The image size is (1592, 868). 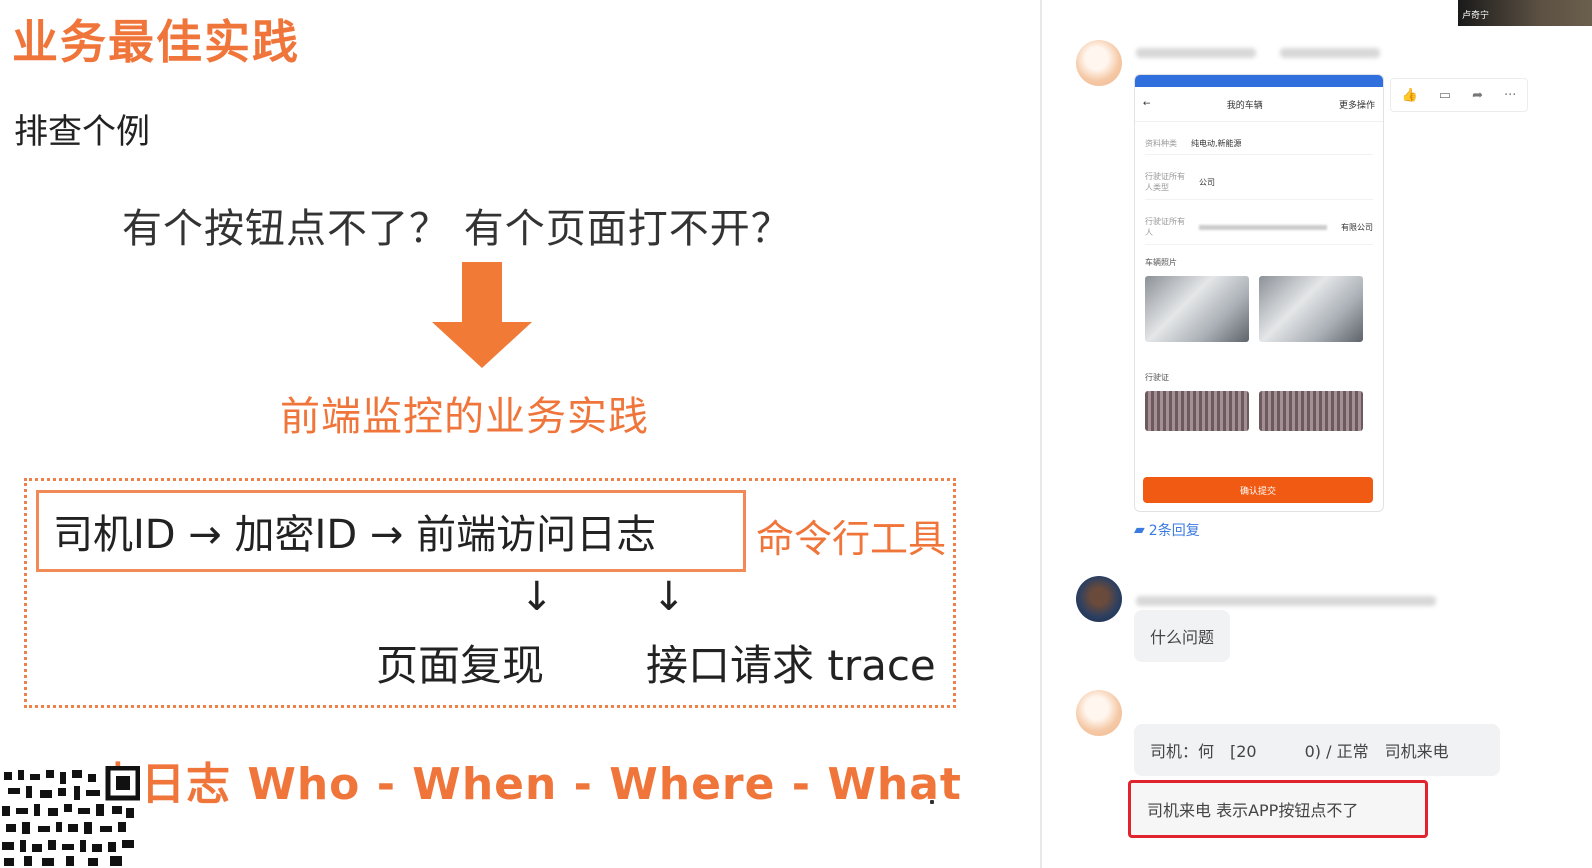 I want to click on cli-tool-label: 命令行工具, so click(x=851, y=539).